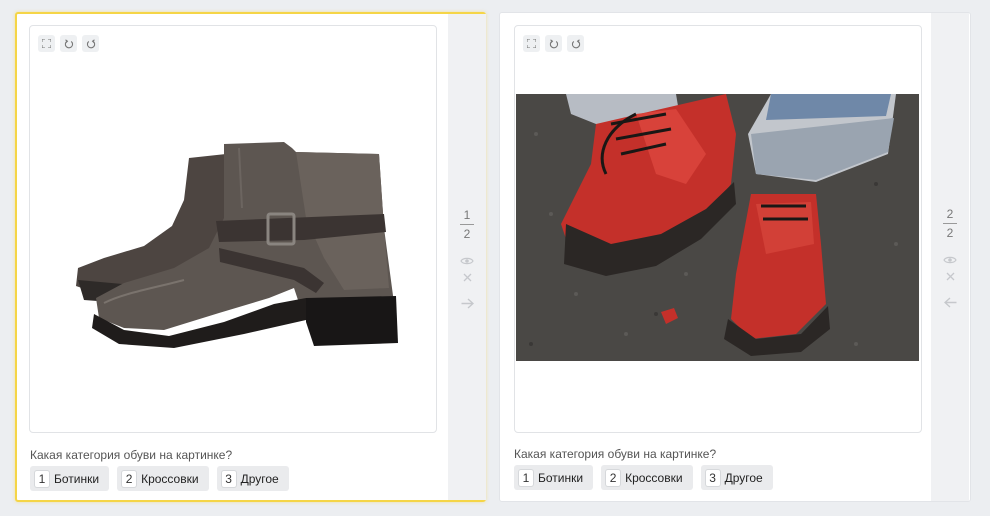 The height and width of the screenshot is (516, 990). I want to click on task-sidebar: 1 2, so click(467, 257).